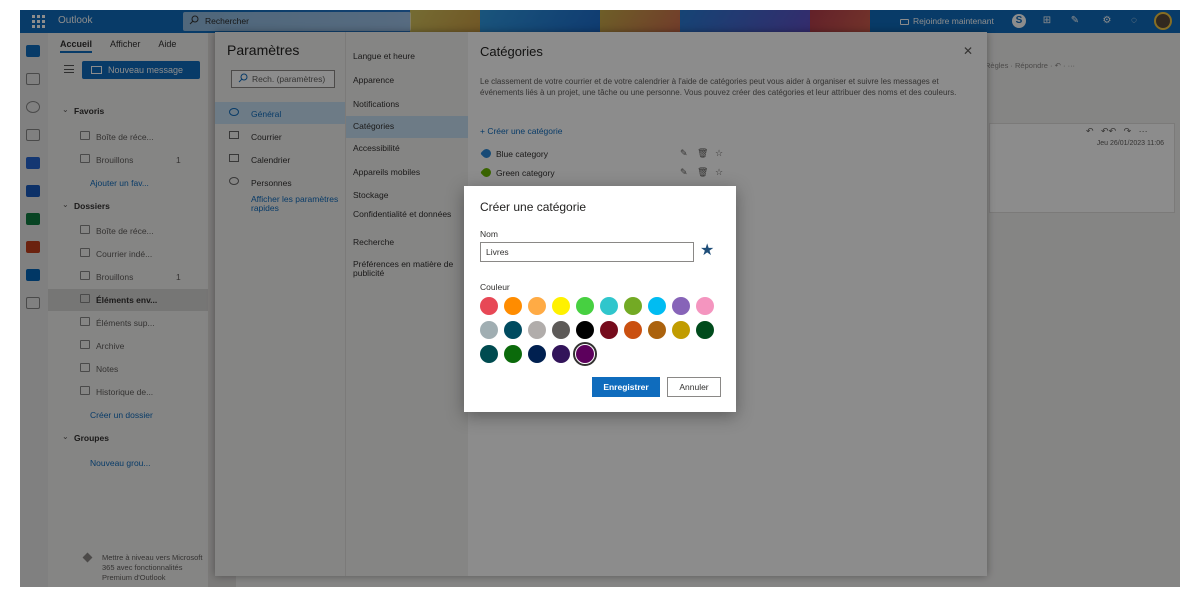 The image size is (1200, 600). What do you see at coordinates (707, 251) in the screenshot?
I see `favorite-star-icon: ★` at bounding box center [707, 251].